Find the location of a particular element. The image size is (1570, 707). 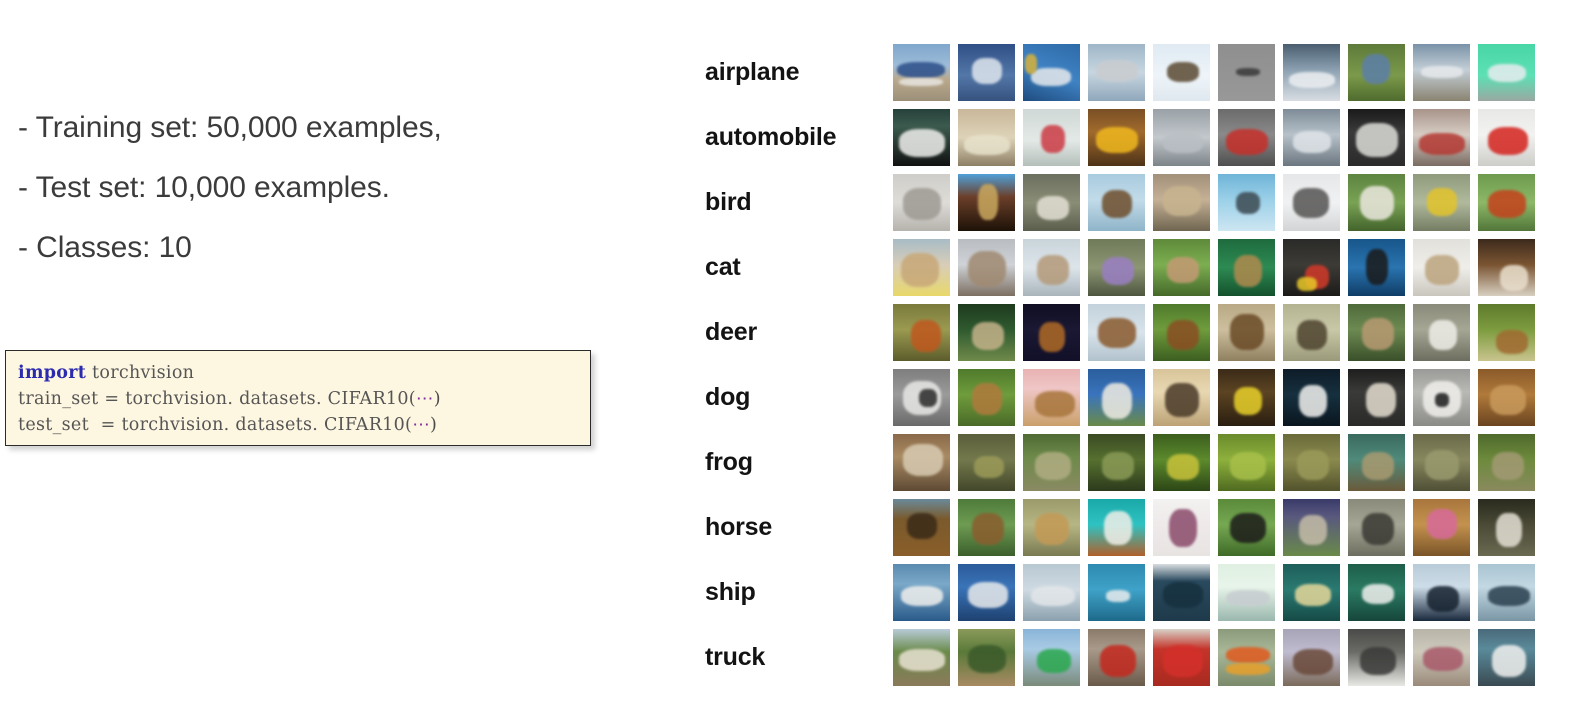

code-paren: ) is located at coordinates (437, 399).